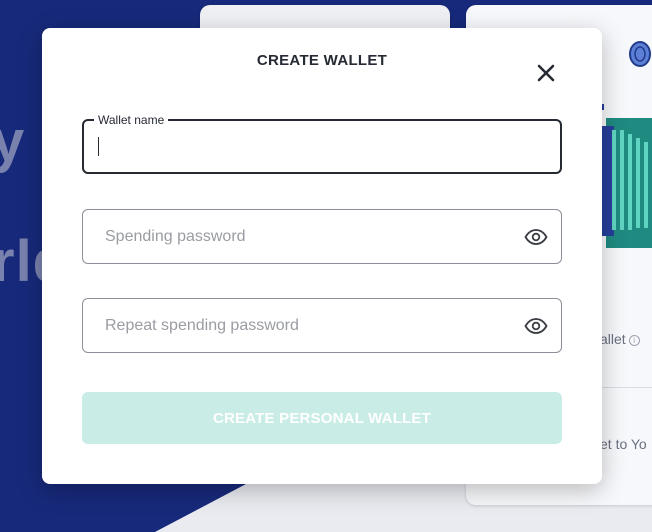 The height and width of the screenshot is (532, 652). What do you see at coordinates (98, 146) in the screenshot?
I see `text-cursor` at bounding box center [98, 146].